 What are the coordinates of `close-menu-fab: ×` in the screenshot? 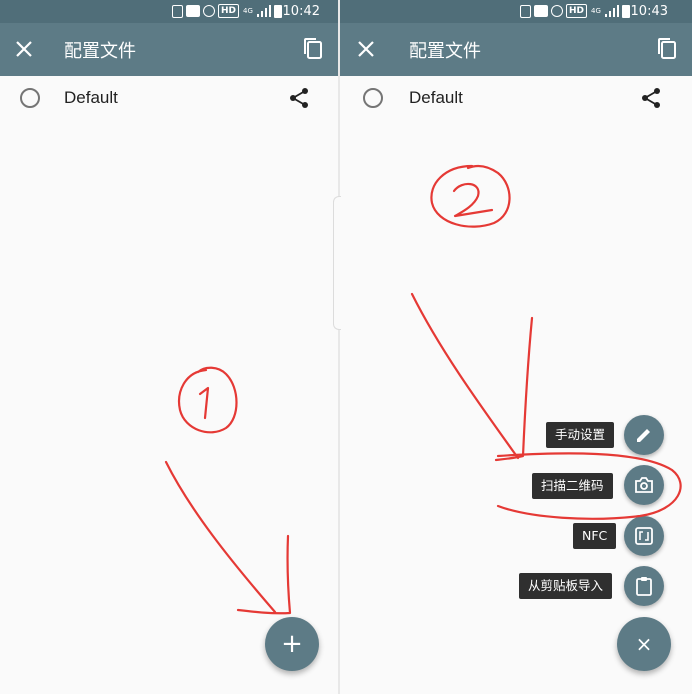 It's located at (644, 644).